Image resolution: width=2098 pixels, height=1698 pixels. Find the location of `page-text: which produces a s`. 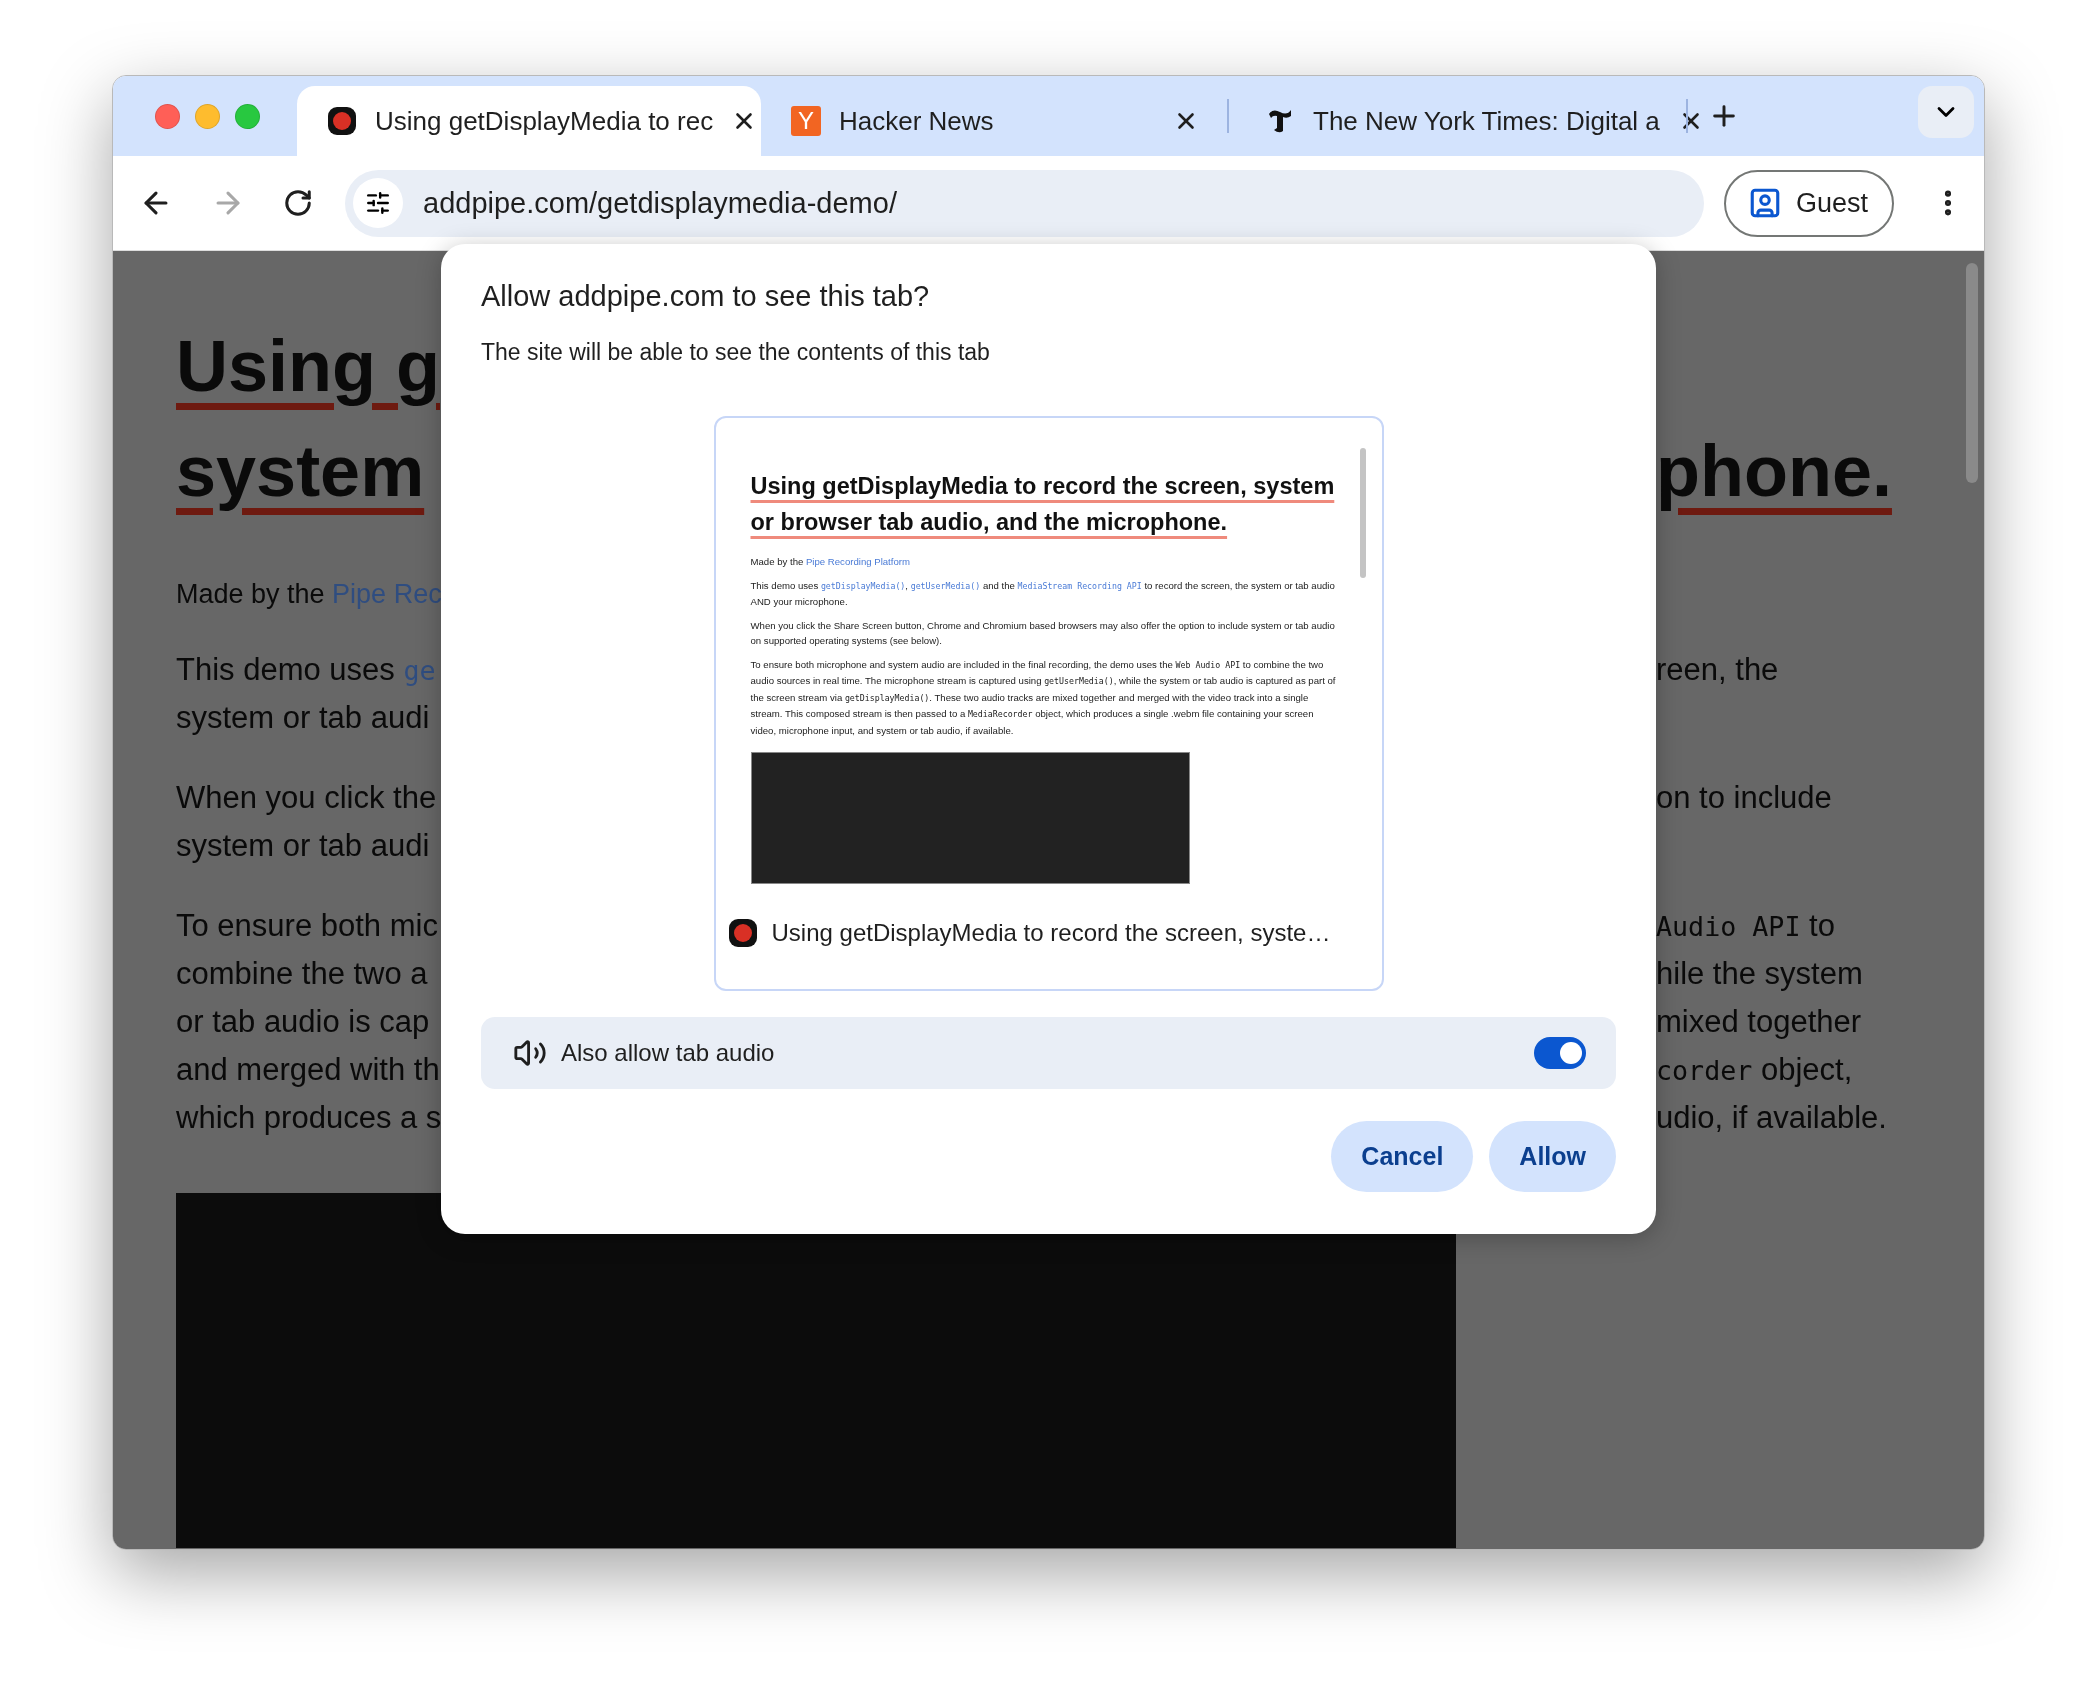

page-text: which produces a s is located at coordinates (308, 1118).